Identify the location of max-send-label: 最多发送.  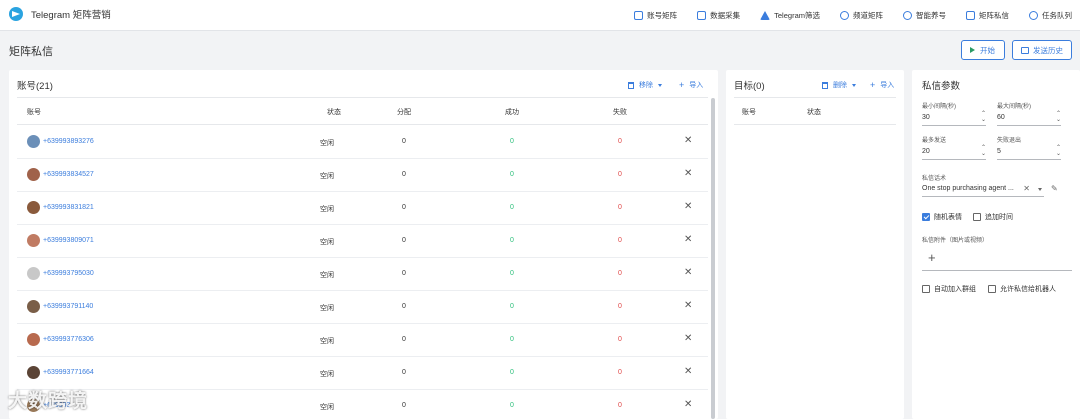
(934, 141).